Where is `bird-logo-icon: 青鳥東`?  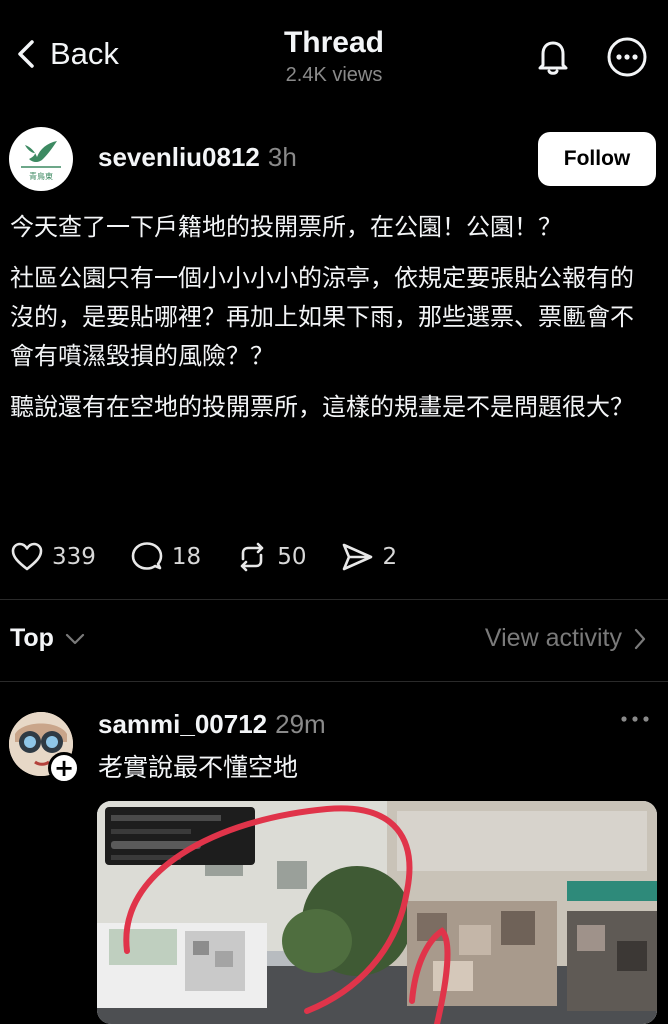
bird-logo-icon: 青鳥東 is located at coordinates (41, 161).